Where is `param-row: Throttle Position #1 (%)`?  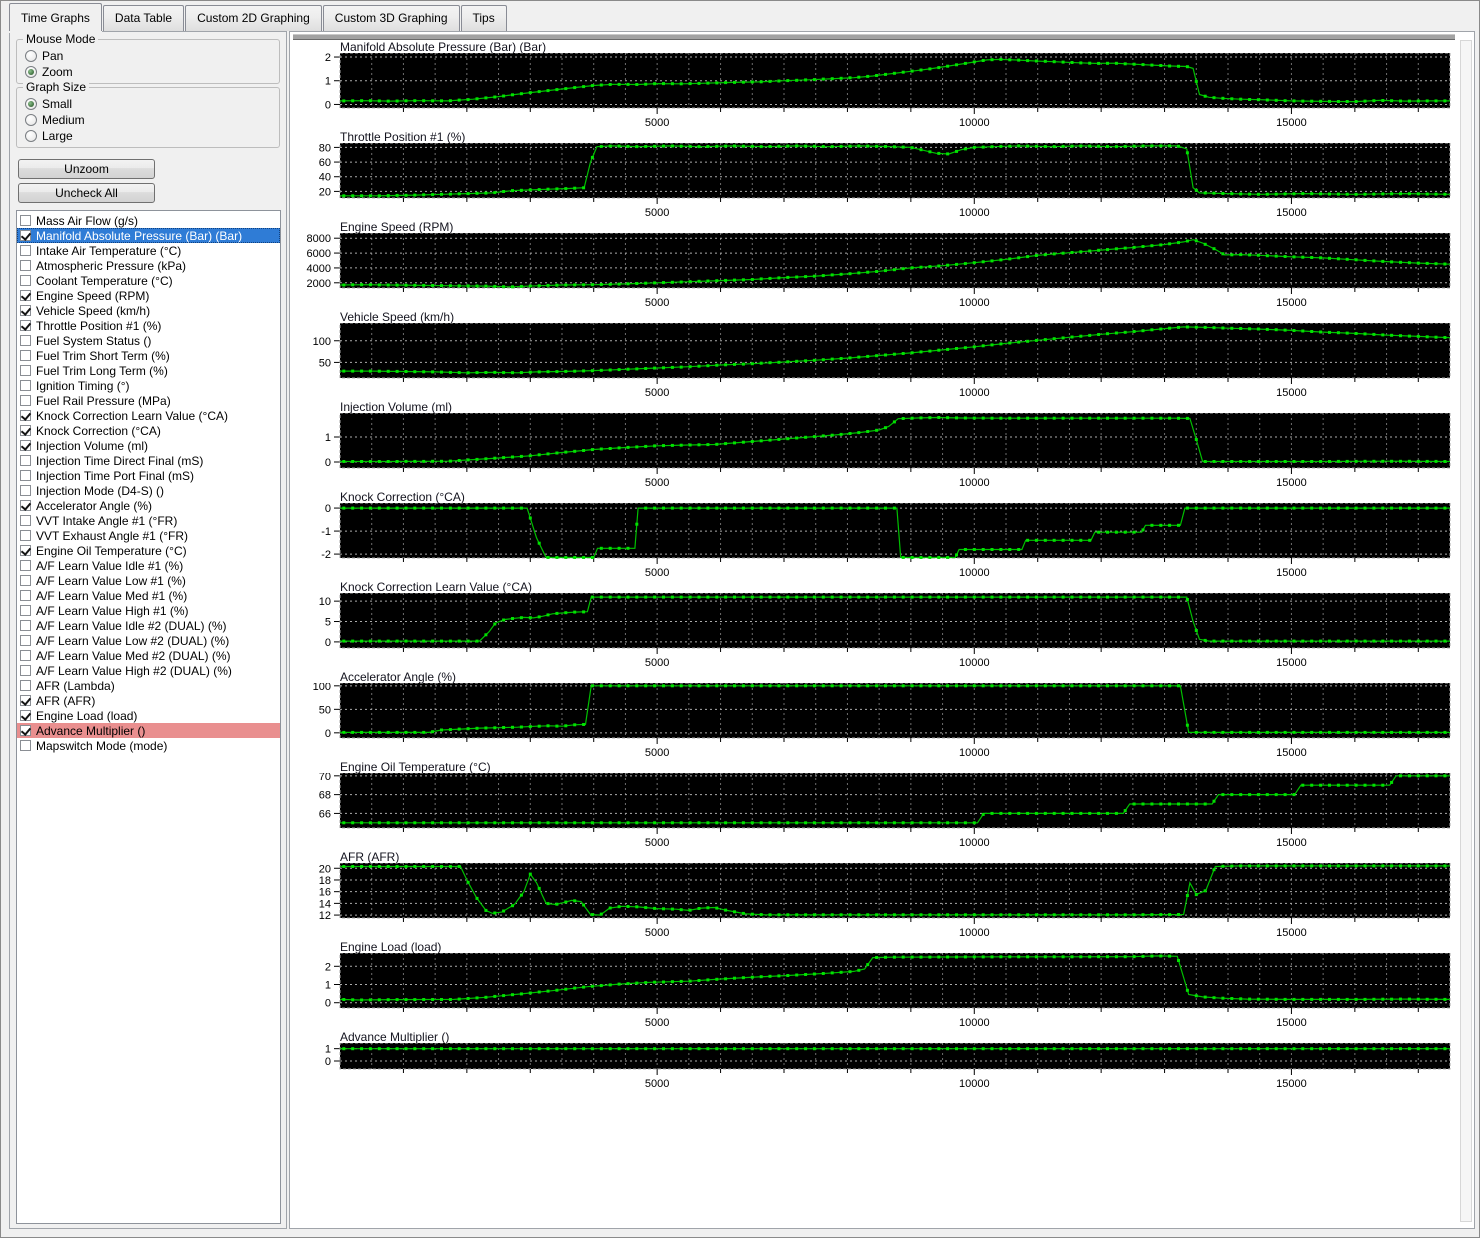
param-row: Throttle Position #1 (%) is located at coordinates (148, 325).